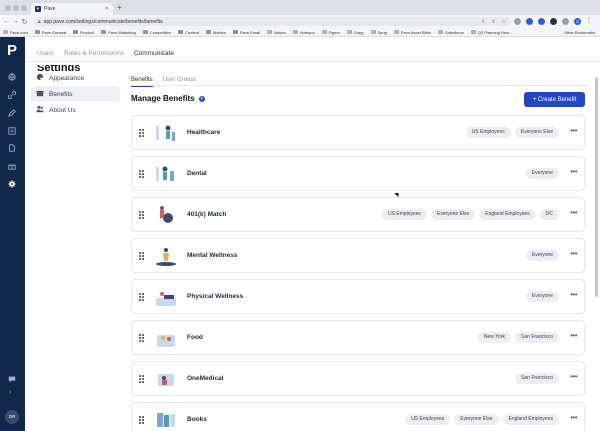  I want to click on bookmark-item: Pave Asset Bible, so click(412, 32).